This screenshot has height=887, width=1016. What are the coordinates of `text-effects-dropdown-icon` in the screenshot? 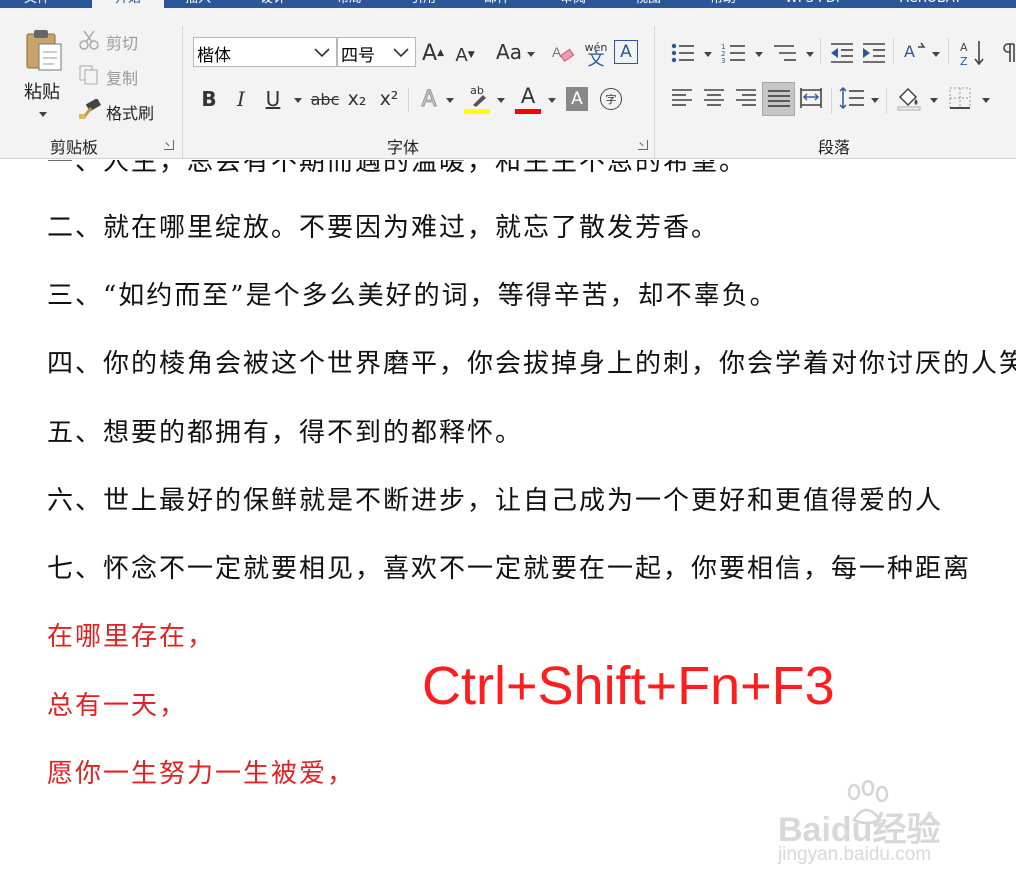 It's located at (450, 100).